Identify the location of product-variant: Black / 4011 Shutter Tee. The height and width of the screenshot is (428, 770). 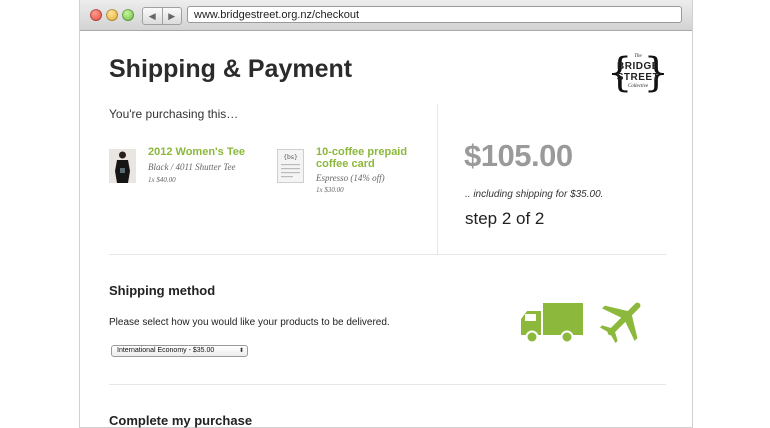
(192, 167).